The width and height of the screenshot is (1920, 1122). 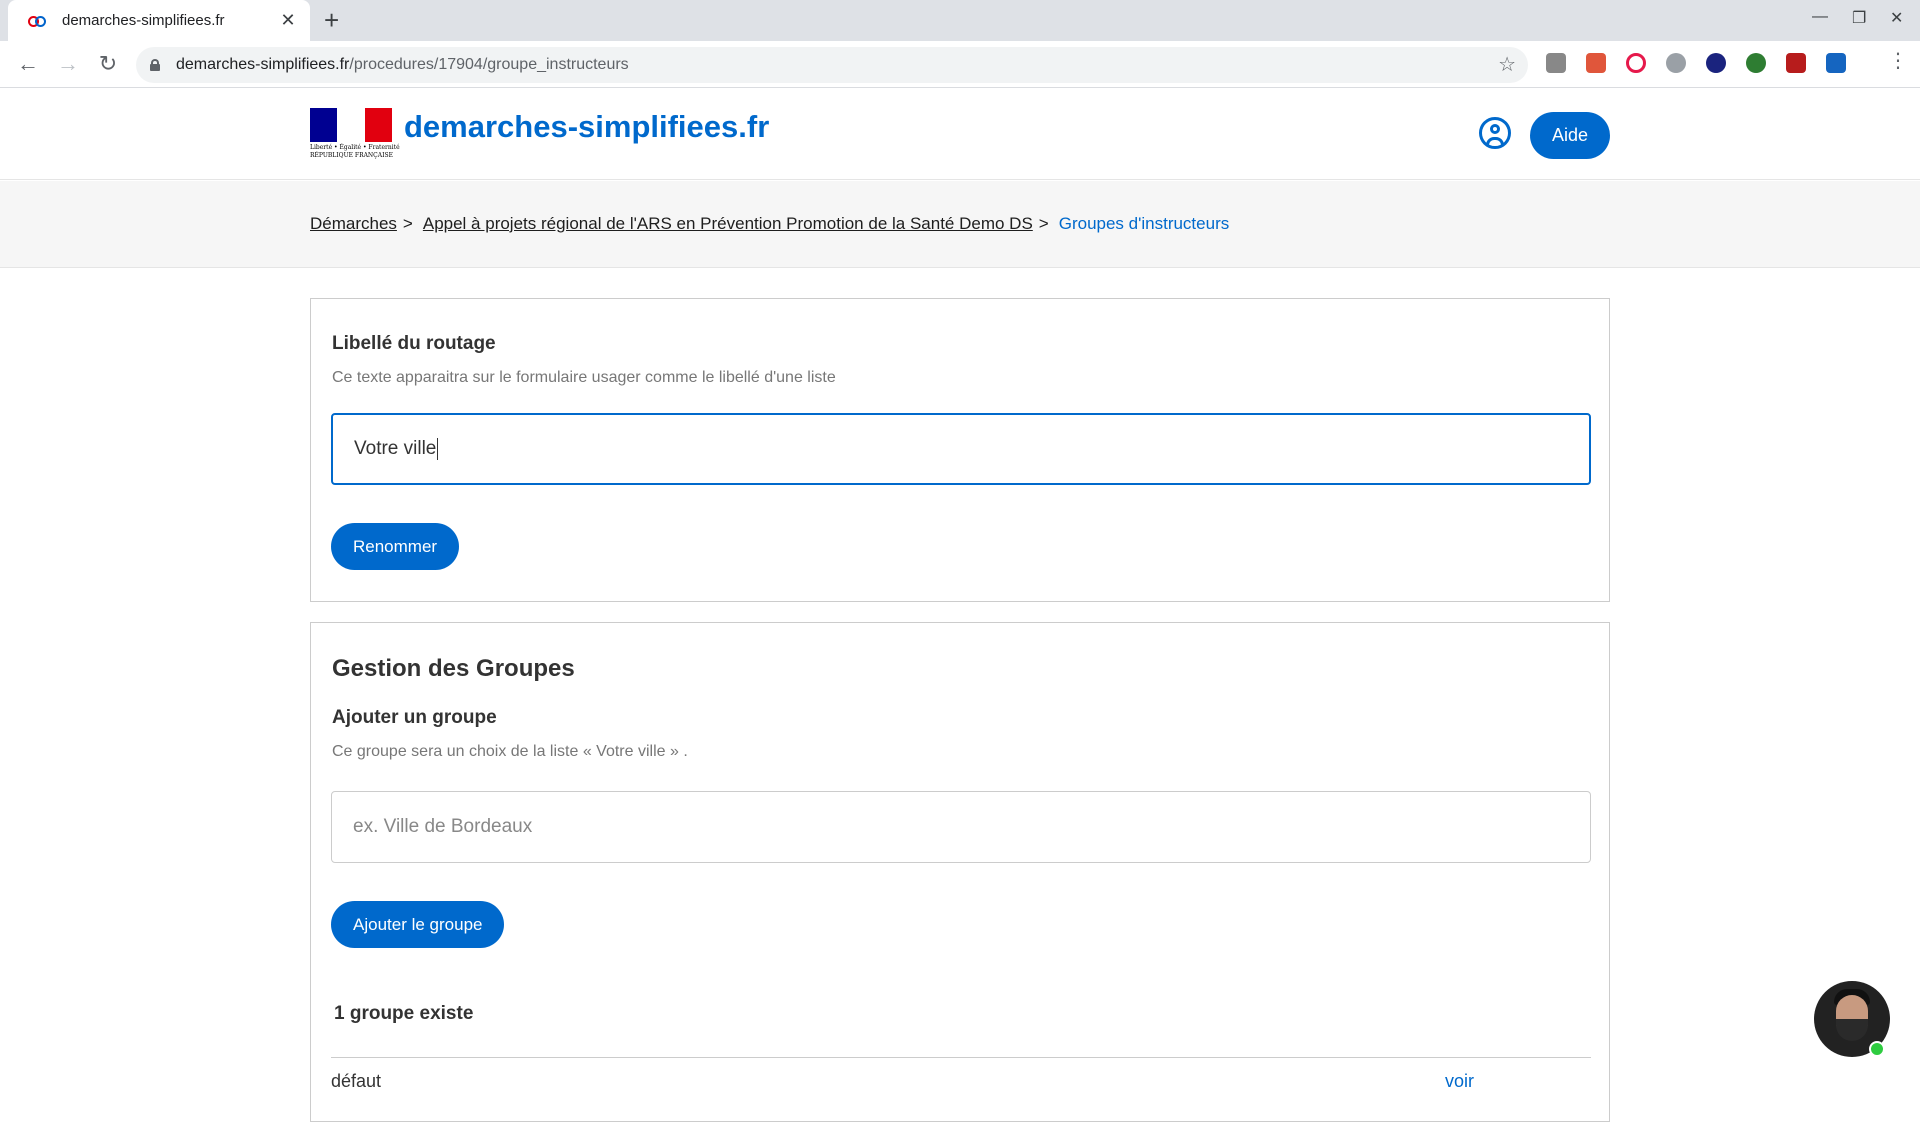 I want to click on bookmark-star-icon: ☆, so click(x=1507, y=64).